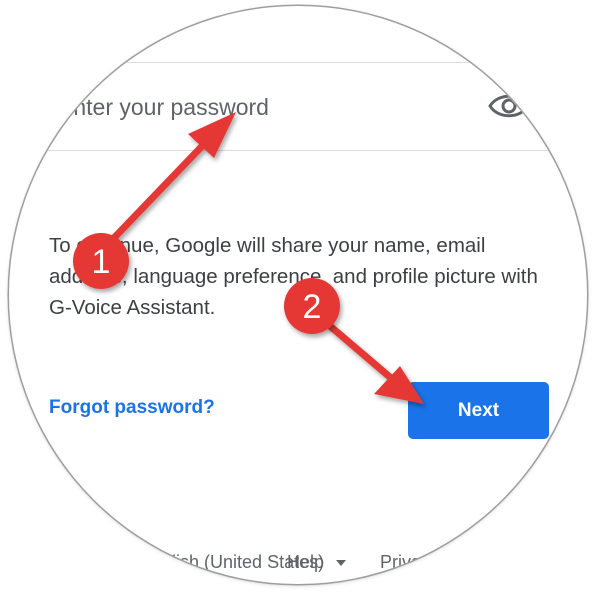 The width and height of the screenshot is (600, 594). I want to click on footer: English (United States) Help Privacy, so click(298, 567).